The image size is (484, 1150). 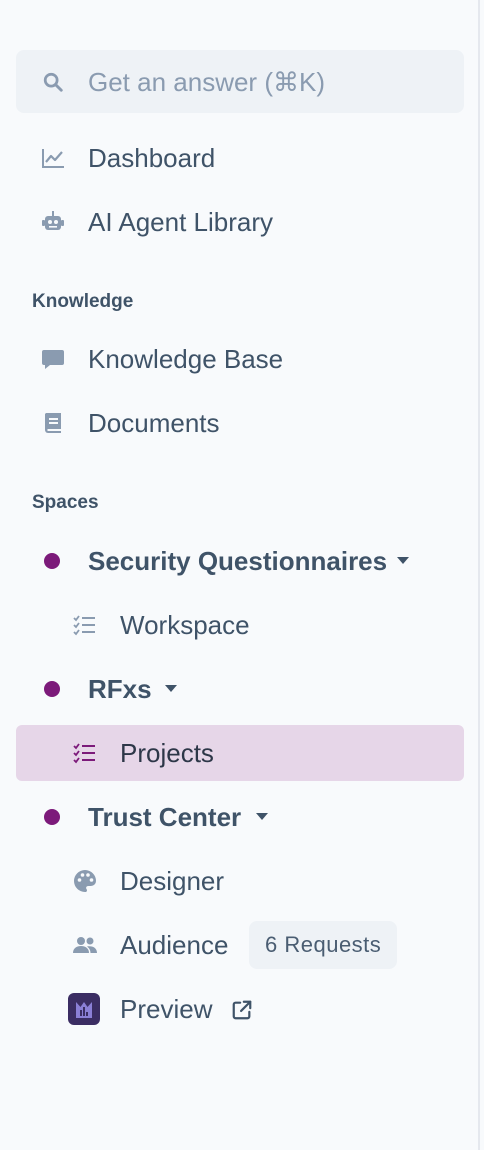 I want to click on book-icon, so click(x=53, y=423).